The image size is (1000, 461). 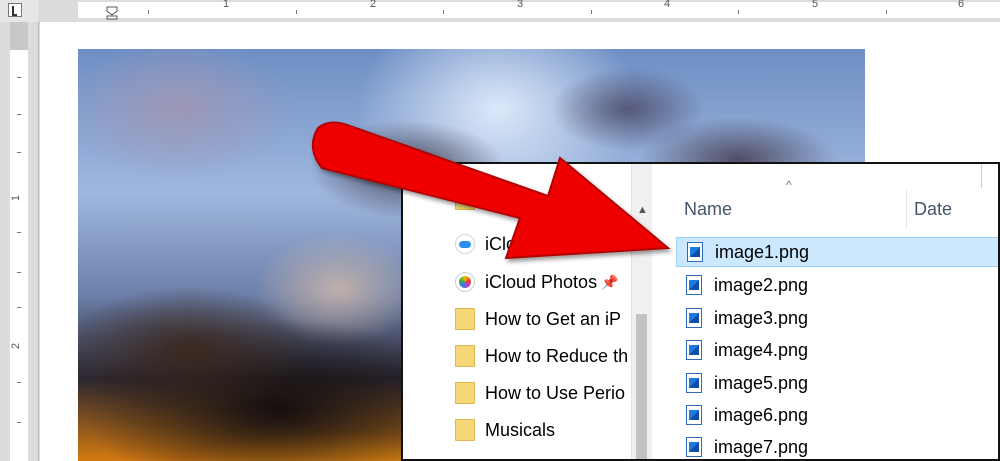 I want to click on column-header-date: Date, so click(x=933, y=209).